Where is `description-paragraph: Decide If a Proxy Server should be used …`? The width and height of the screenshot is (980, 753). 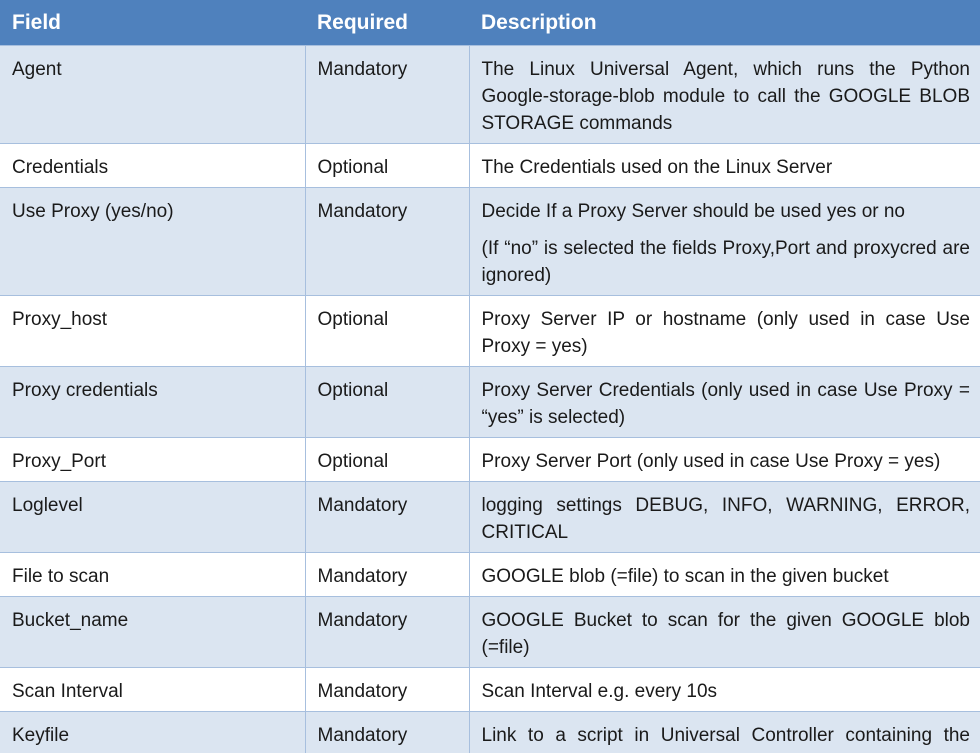
description-paragraph: Decide If a Proxy Server should be used … is located at coordinates (693, 211).